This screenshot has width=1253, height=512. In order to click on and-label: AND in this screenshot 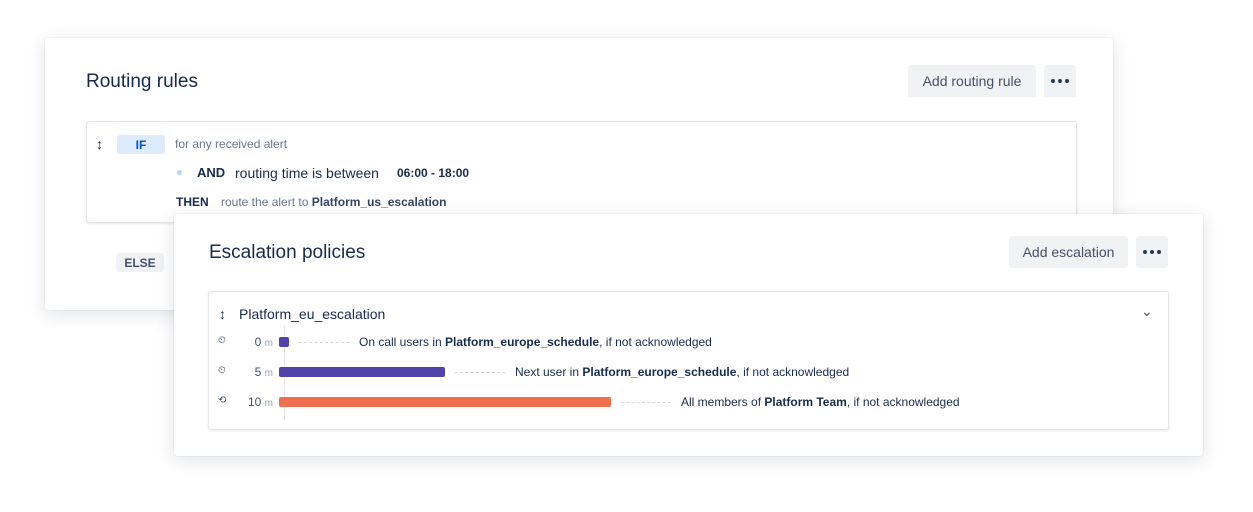, I will do `click(211, 172)`.